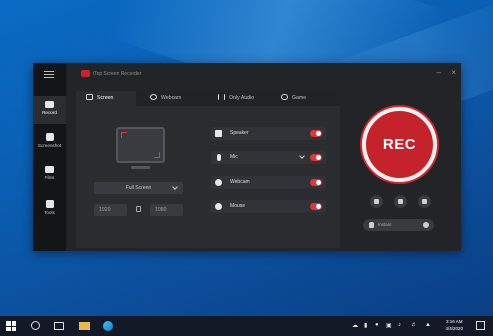  What do you see at coordinates (84, 326) in the screenshot?
I see `file-explorer-icon` at bounding box center [84, 326].